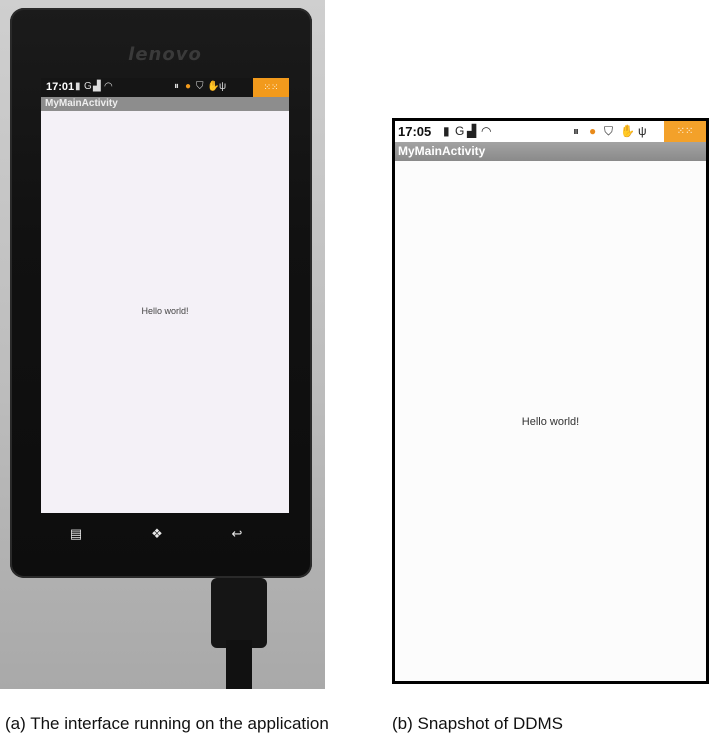 Image resolution: width=713 pixels, height=738 pixels. I want to click on brand-logo: lenovo, so click(165, 54).